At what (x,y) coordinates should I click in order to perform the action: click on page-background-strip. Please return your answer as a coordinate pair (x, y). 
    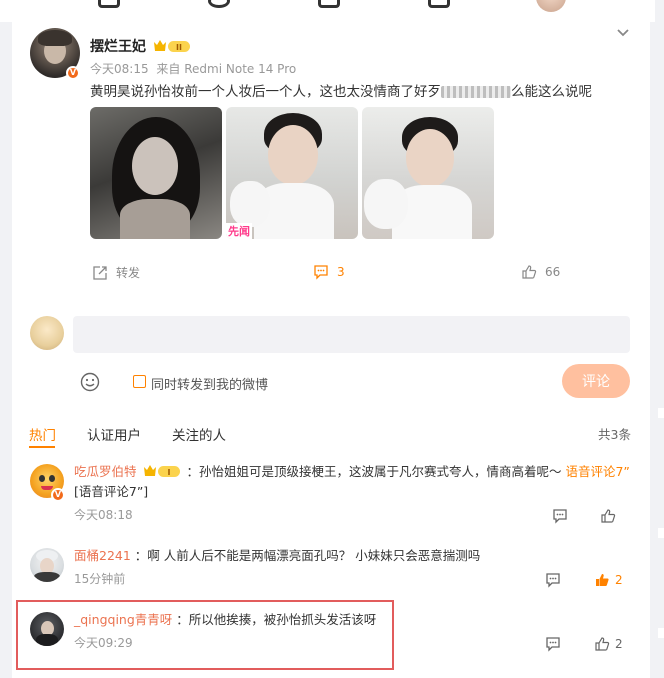
    Looking at the image, I should click on (659, 339).